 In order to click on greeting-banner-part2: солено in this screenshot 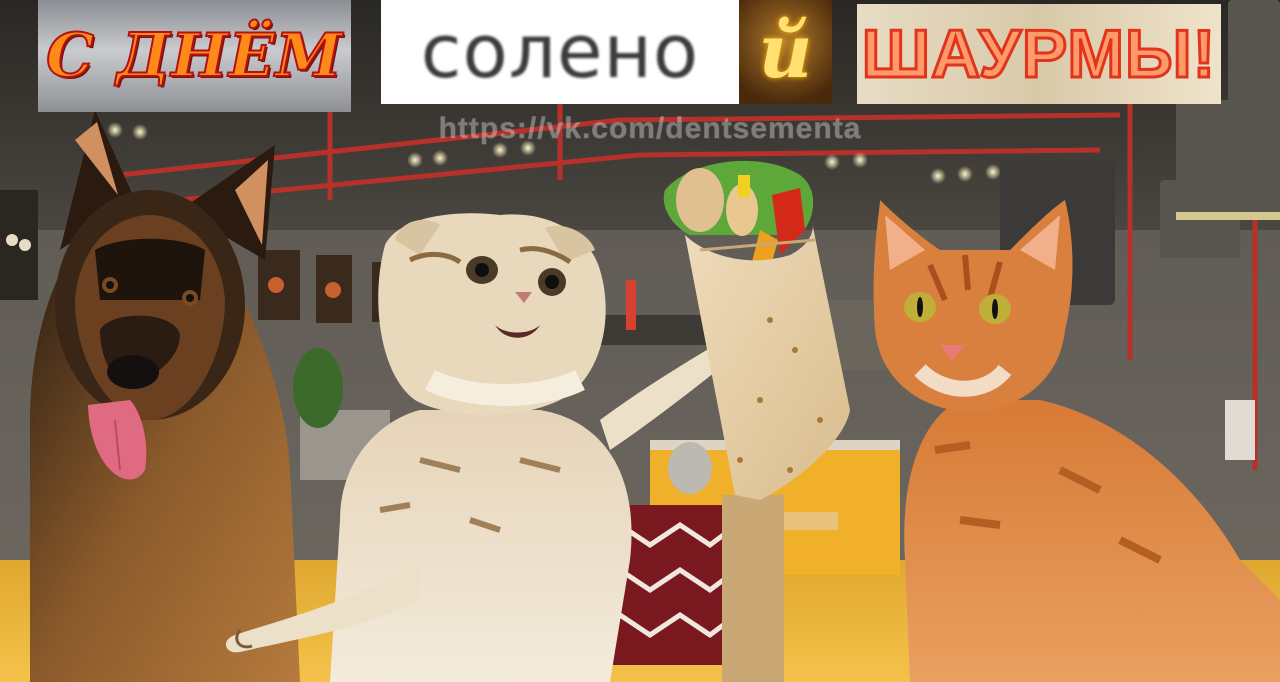, I will do `click(560, 52)`.